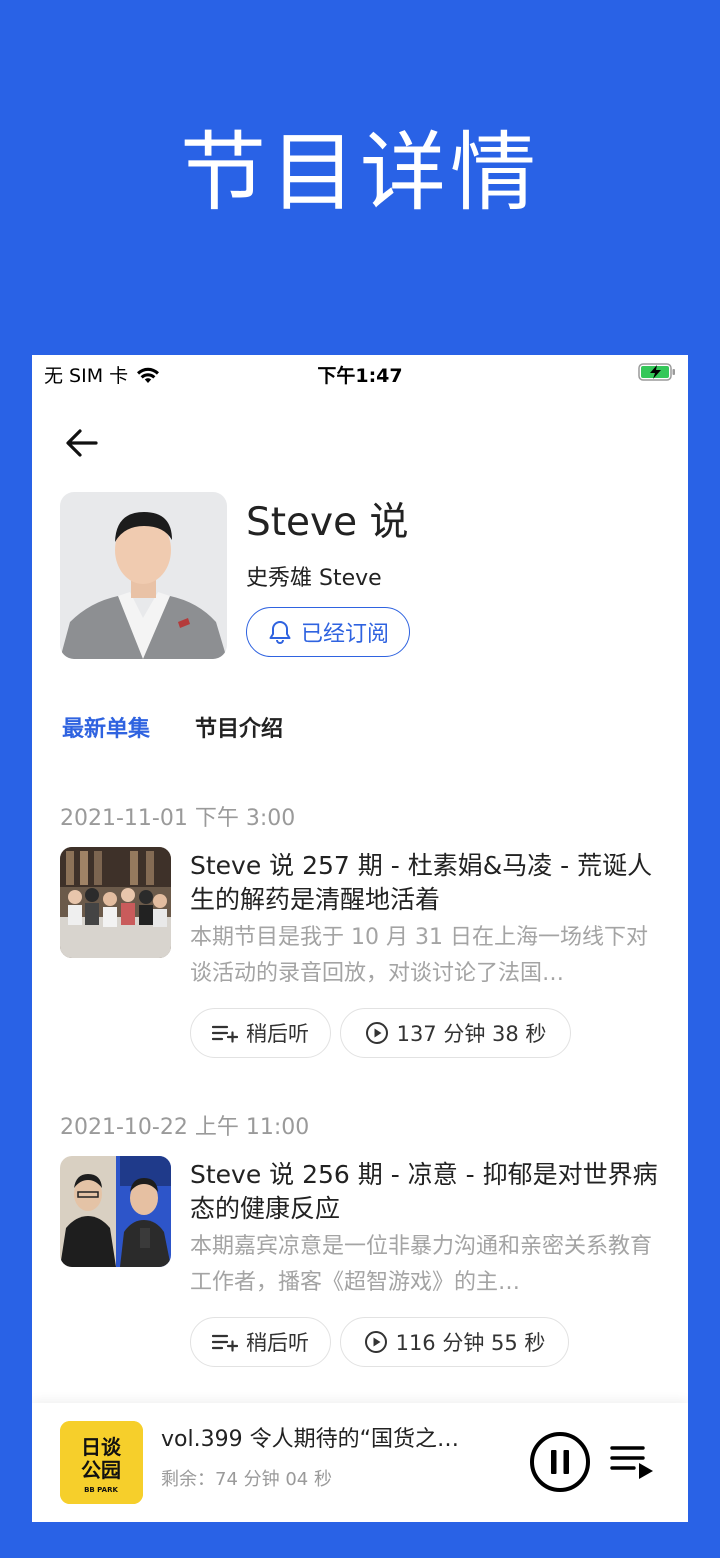 The height and width of the screenshot is (1558, 720). Describe the element at coordinates (425, 1192) in the screenshot. I see `episode-title: Steve 说 256 期 - 凉意 - 抑郁是对世界病态的健康反应` at that location.